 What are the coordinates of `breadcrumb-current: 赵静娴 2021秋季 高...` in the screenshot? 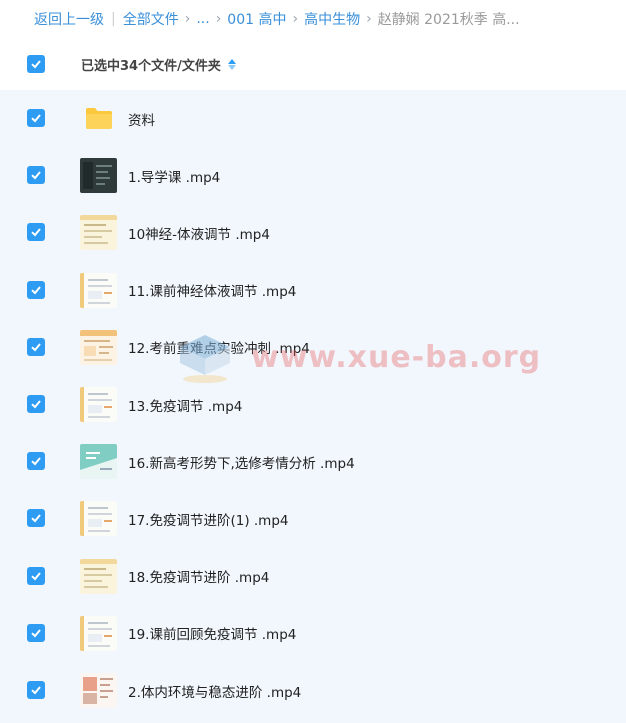 It's located at (448, 20).